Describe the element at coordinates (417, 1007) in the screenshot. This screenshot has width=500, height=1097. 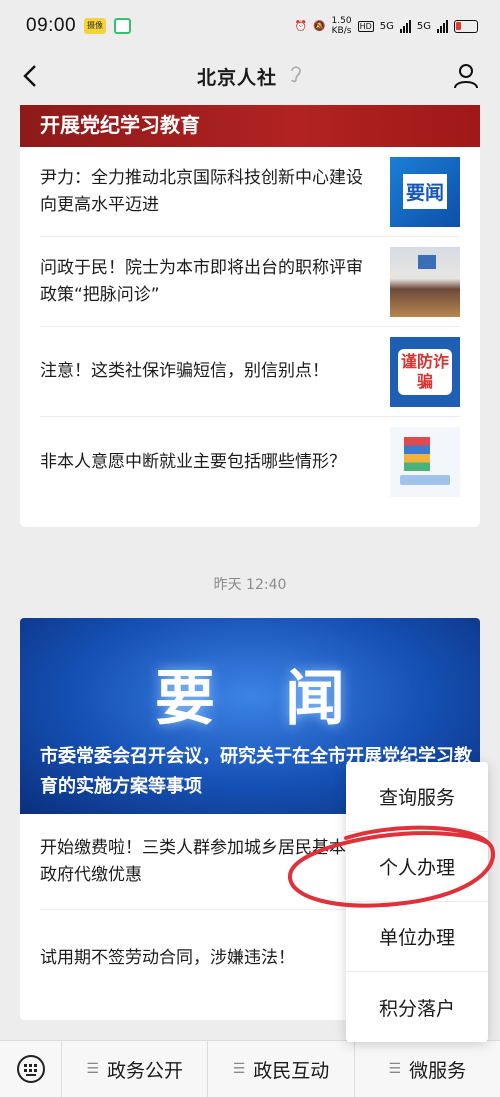
I see `menu-item-points-settlement: 积分落户` at that location.